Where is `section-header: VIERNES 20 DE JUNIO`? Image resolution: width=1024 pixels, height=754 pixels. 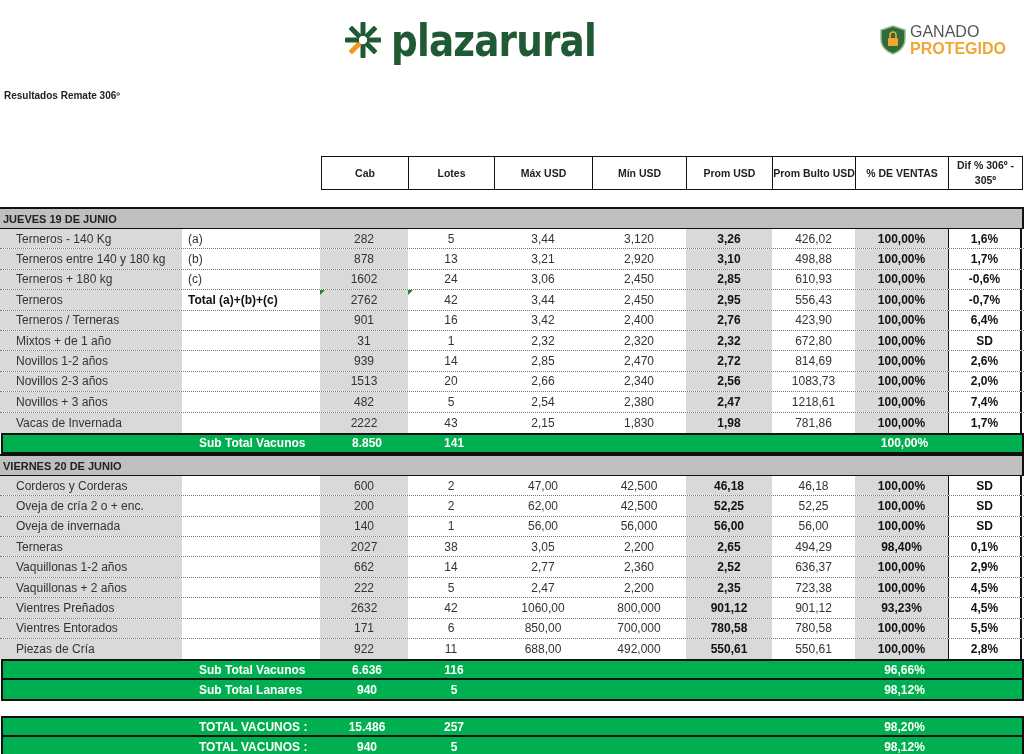
section-header: VIERNES 20 DE JUNIO is located at coordinates (512, 465).